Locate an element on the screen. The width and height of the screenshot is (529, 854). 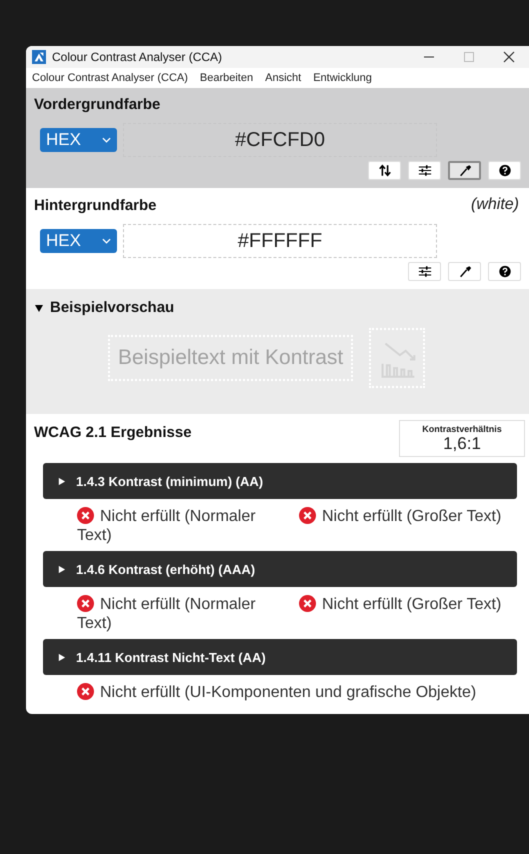
window-title: Colour Contrast Analyser (CCA) is located at coordinates (137, 57).